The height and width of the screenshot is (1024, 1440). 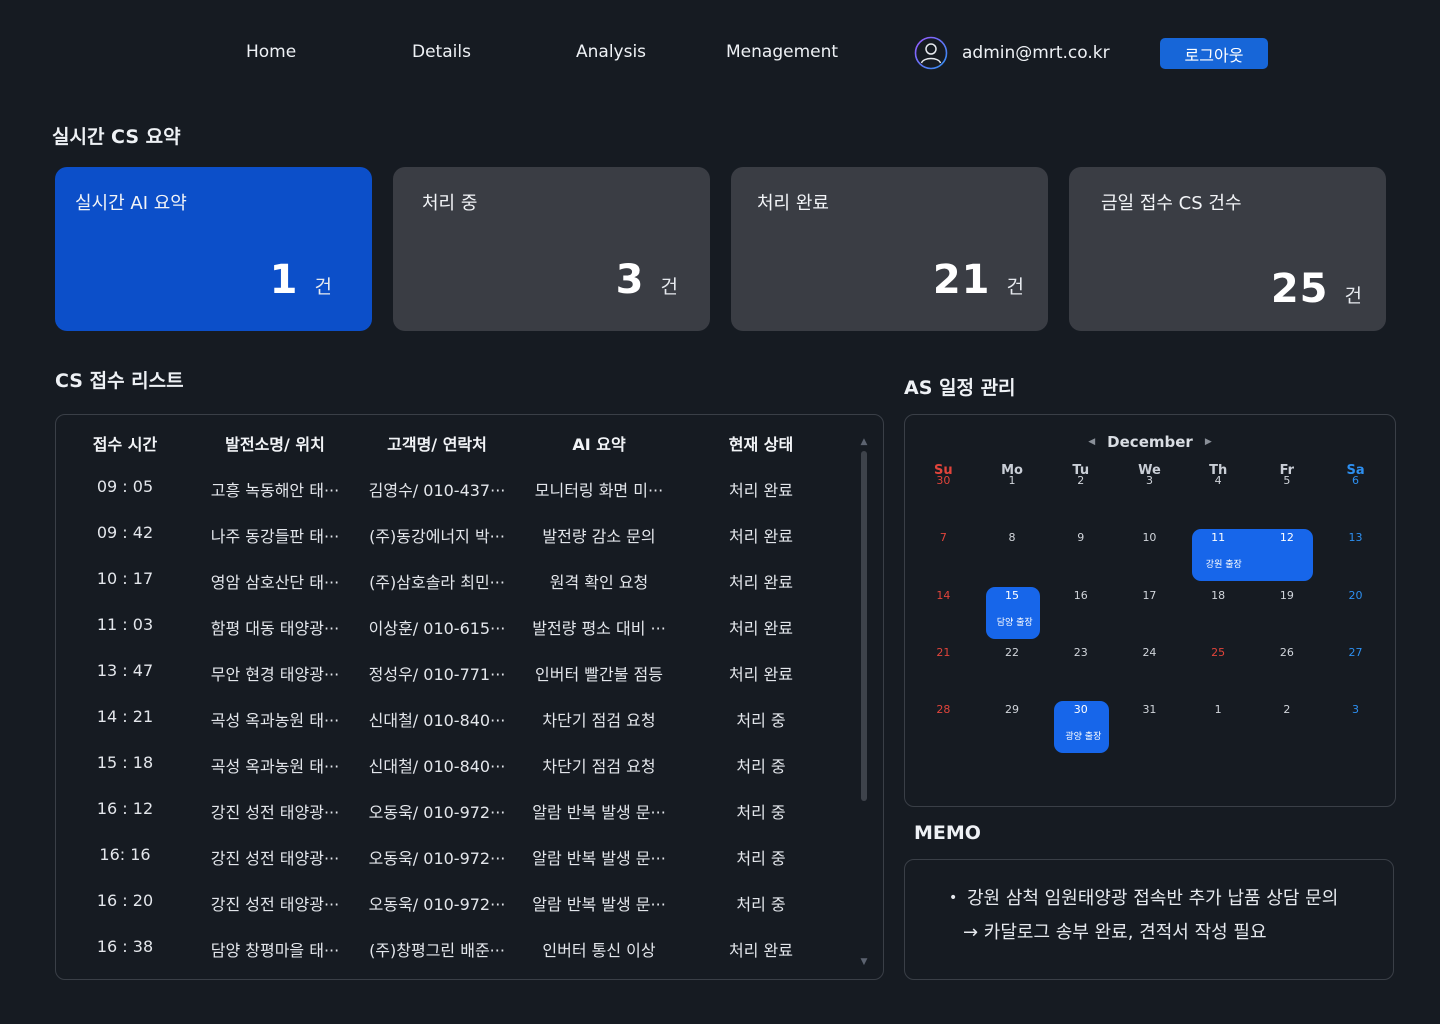 What do you see at coordinates (125, 532) in the screenshot?
I see `cell-time: 09 : 42` at bounding box center [125, 532].